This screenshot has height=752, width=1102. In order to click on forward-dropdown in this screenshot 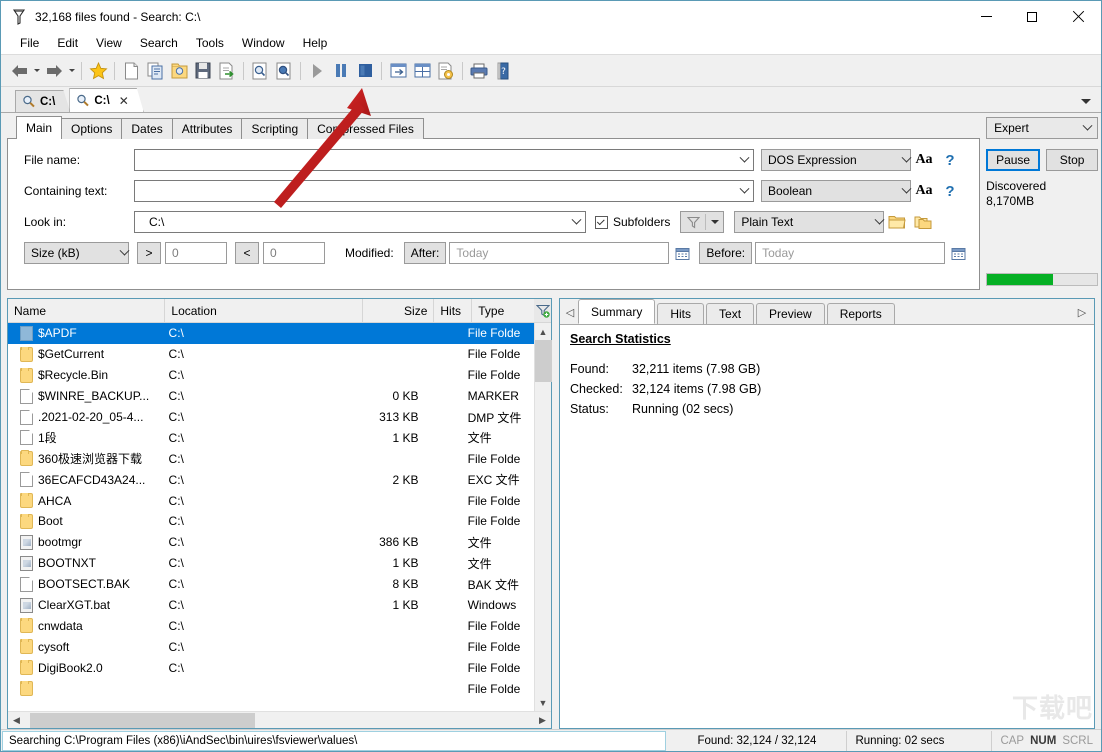, I will do `click(71, 71)`.